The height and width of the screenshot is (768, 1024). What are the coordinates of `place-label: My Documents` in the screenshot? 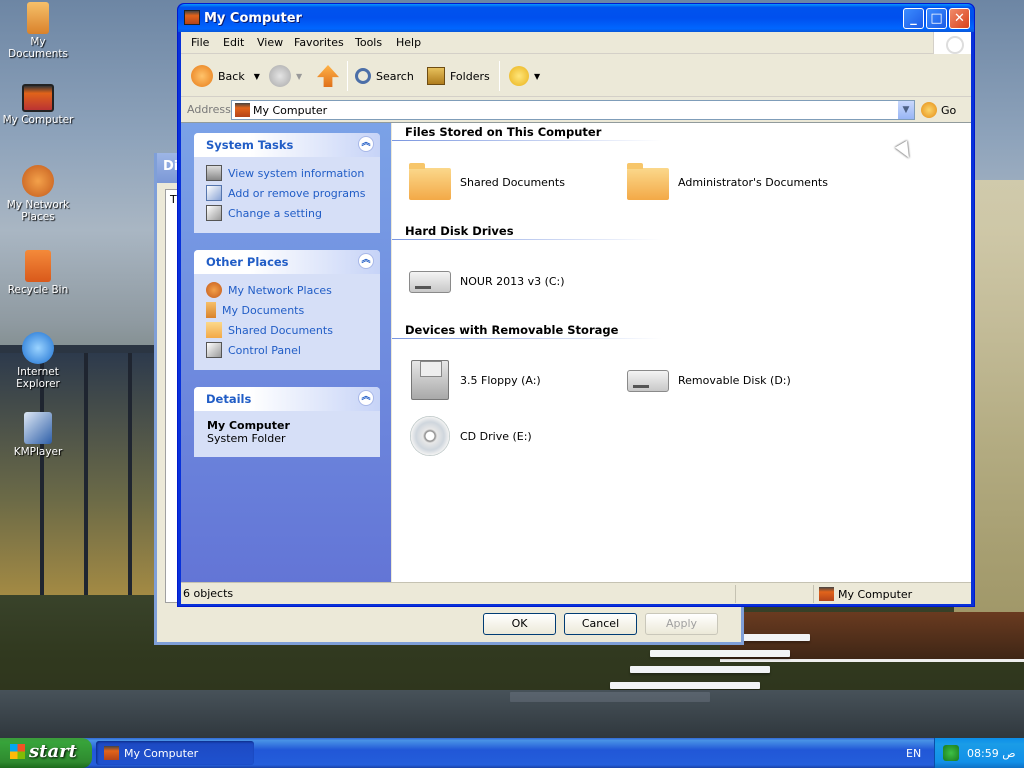 It's located at (263, 310).